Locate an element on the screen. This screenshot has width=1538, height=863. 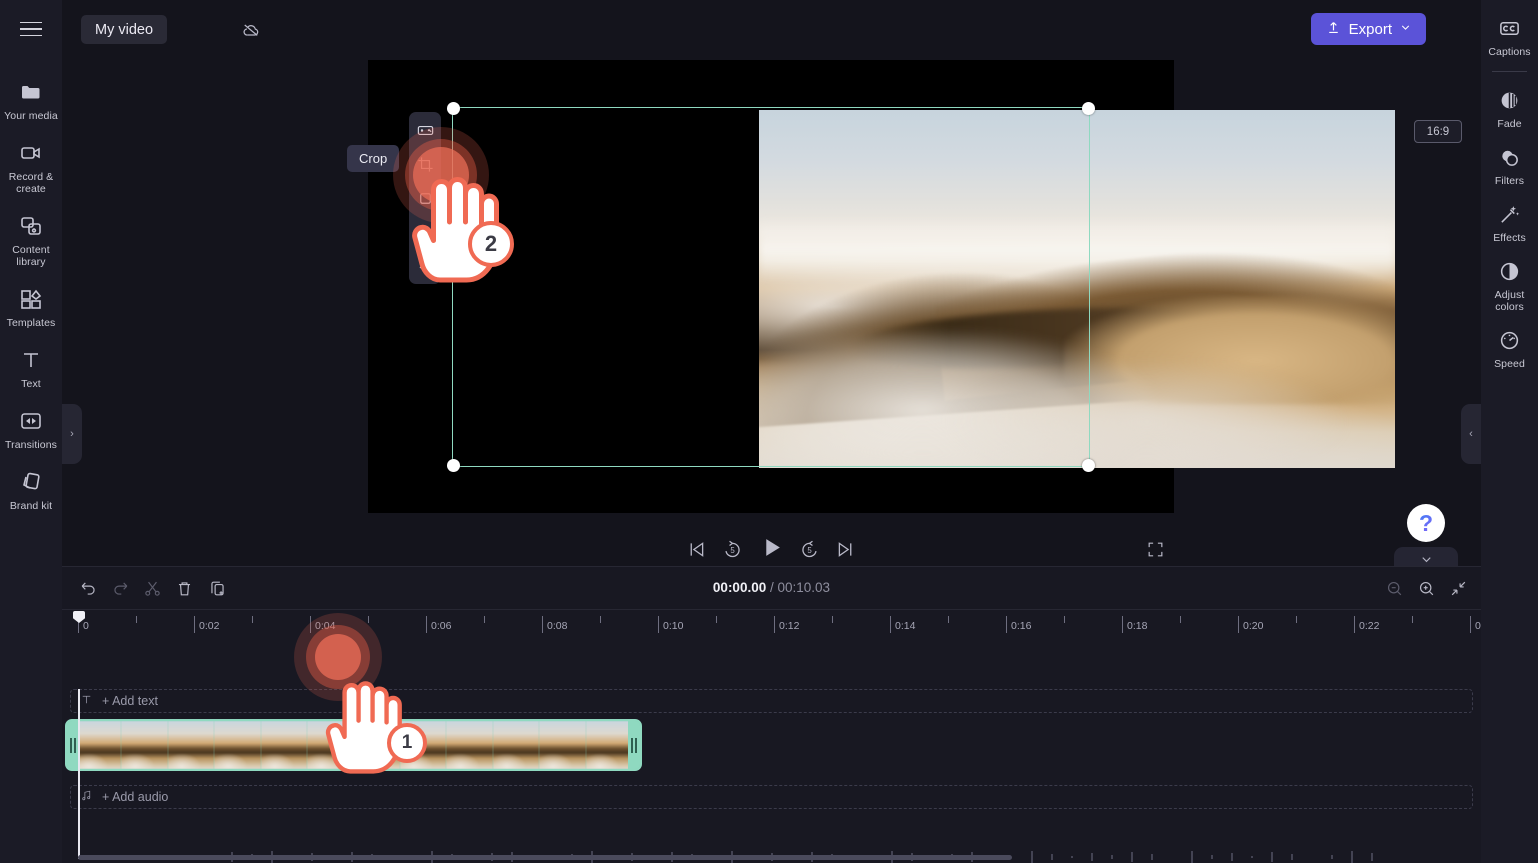
crop-tooltip: Crop is located at coordinates (373, 158).